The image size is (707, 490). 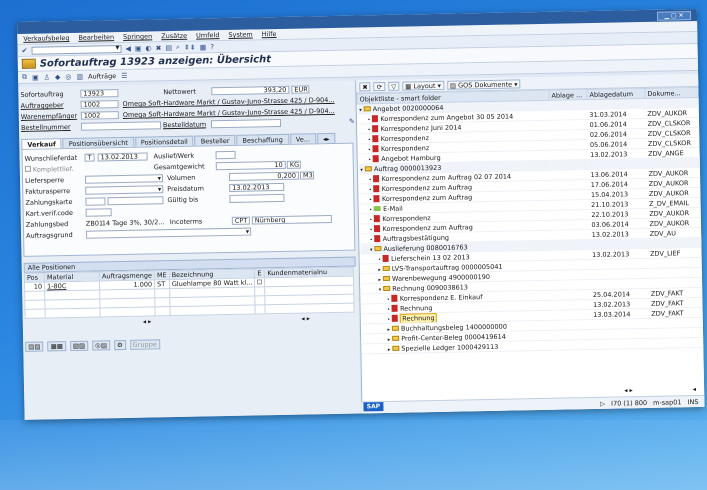 I want to click on incoterms-field: CPT, so click(x=240, y=220).